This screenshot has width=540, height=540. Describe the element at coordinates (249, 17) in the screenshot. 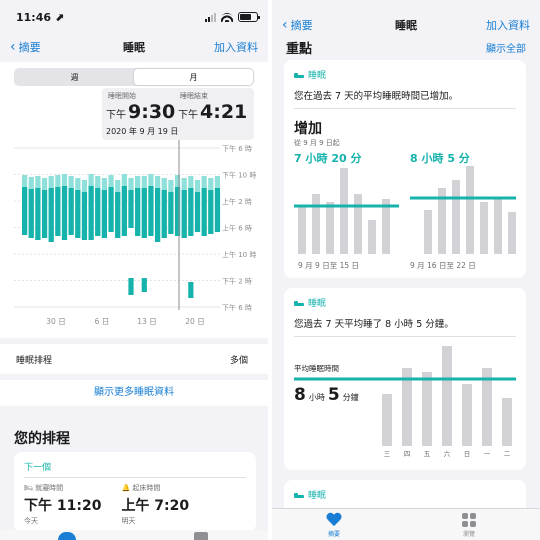

I see `battery-icon` at that location.